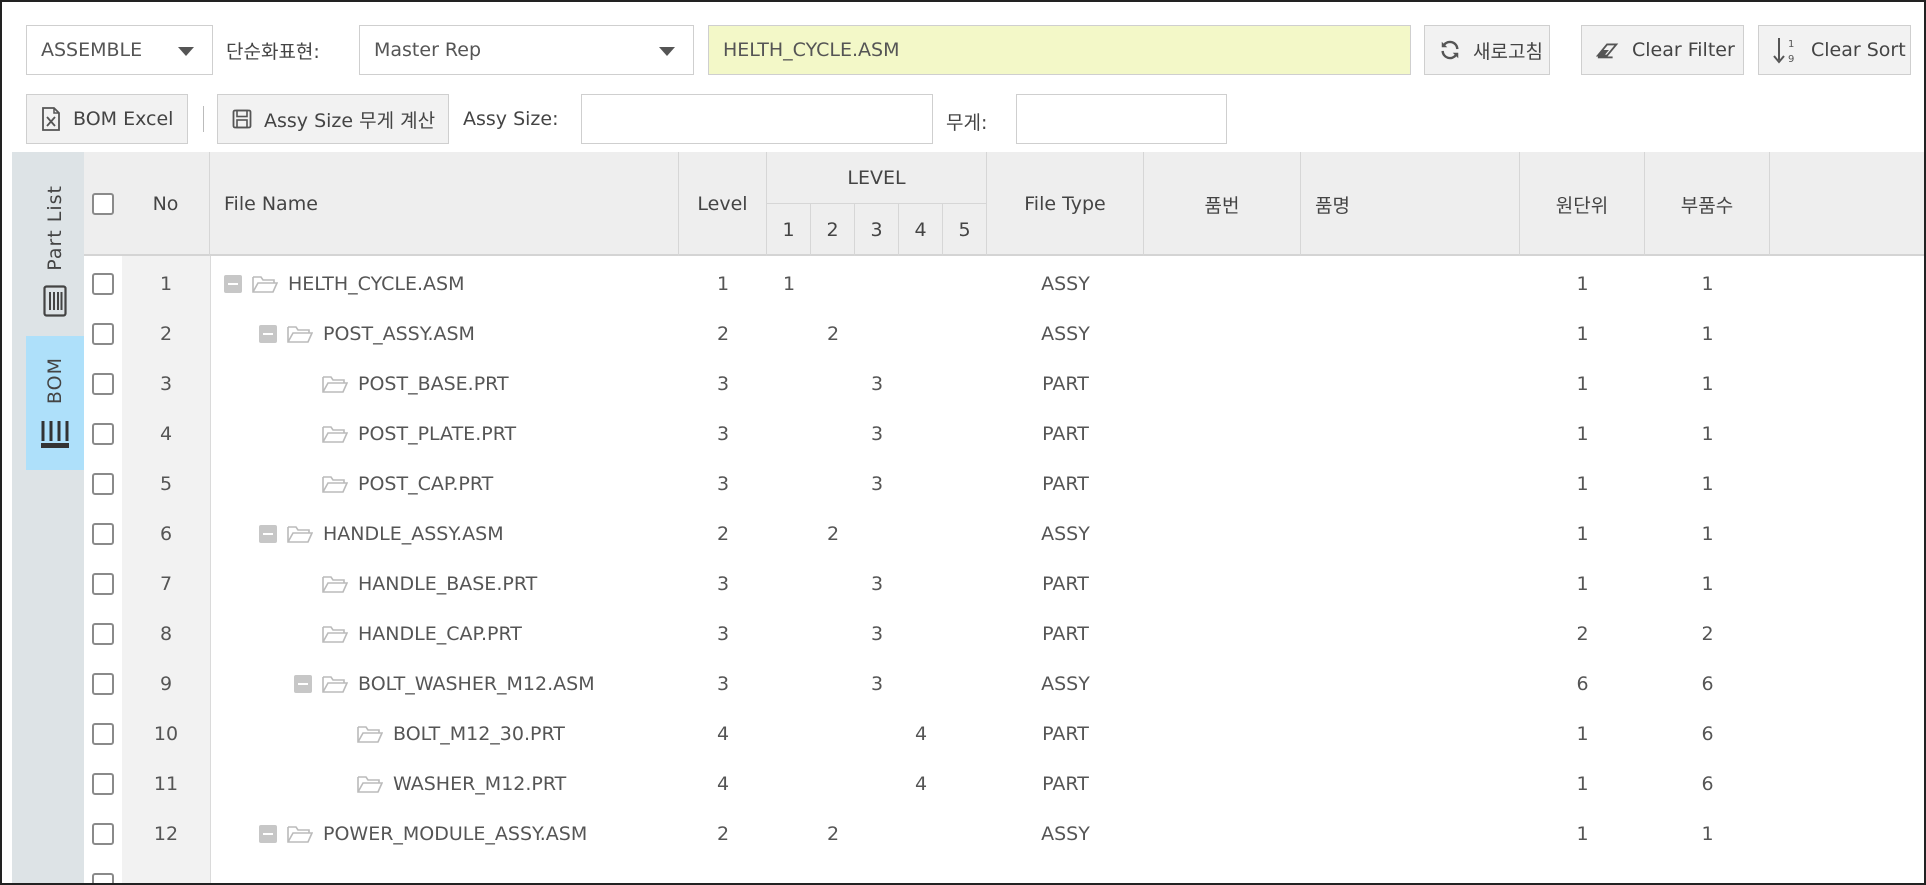 This screenshot has width=1926, height=885. I want to click on header-level-3: 3, so click(877, 230).